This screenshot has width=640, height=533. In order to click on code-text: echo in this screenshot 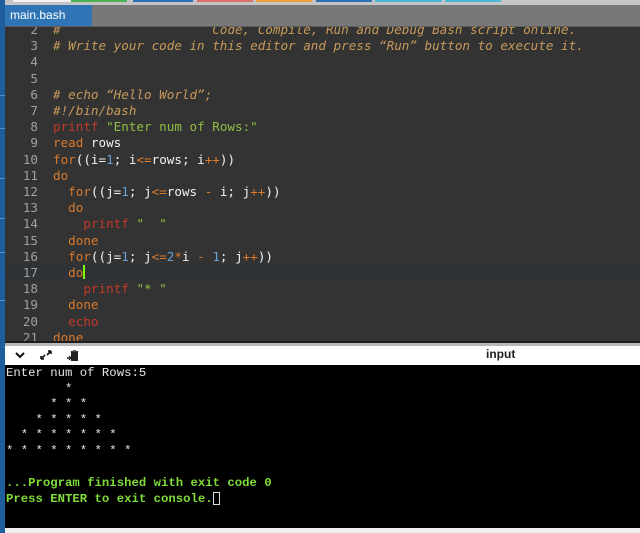, I will do `click(75, 322)`.